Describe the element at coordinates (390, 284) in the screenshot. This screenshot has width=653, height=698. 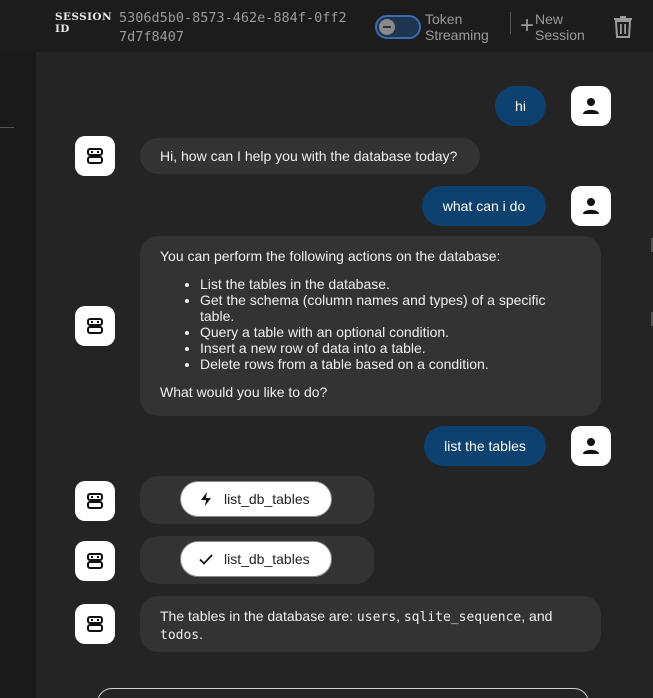
I see `list-item: List the tables in the database.` at that location.